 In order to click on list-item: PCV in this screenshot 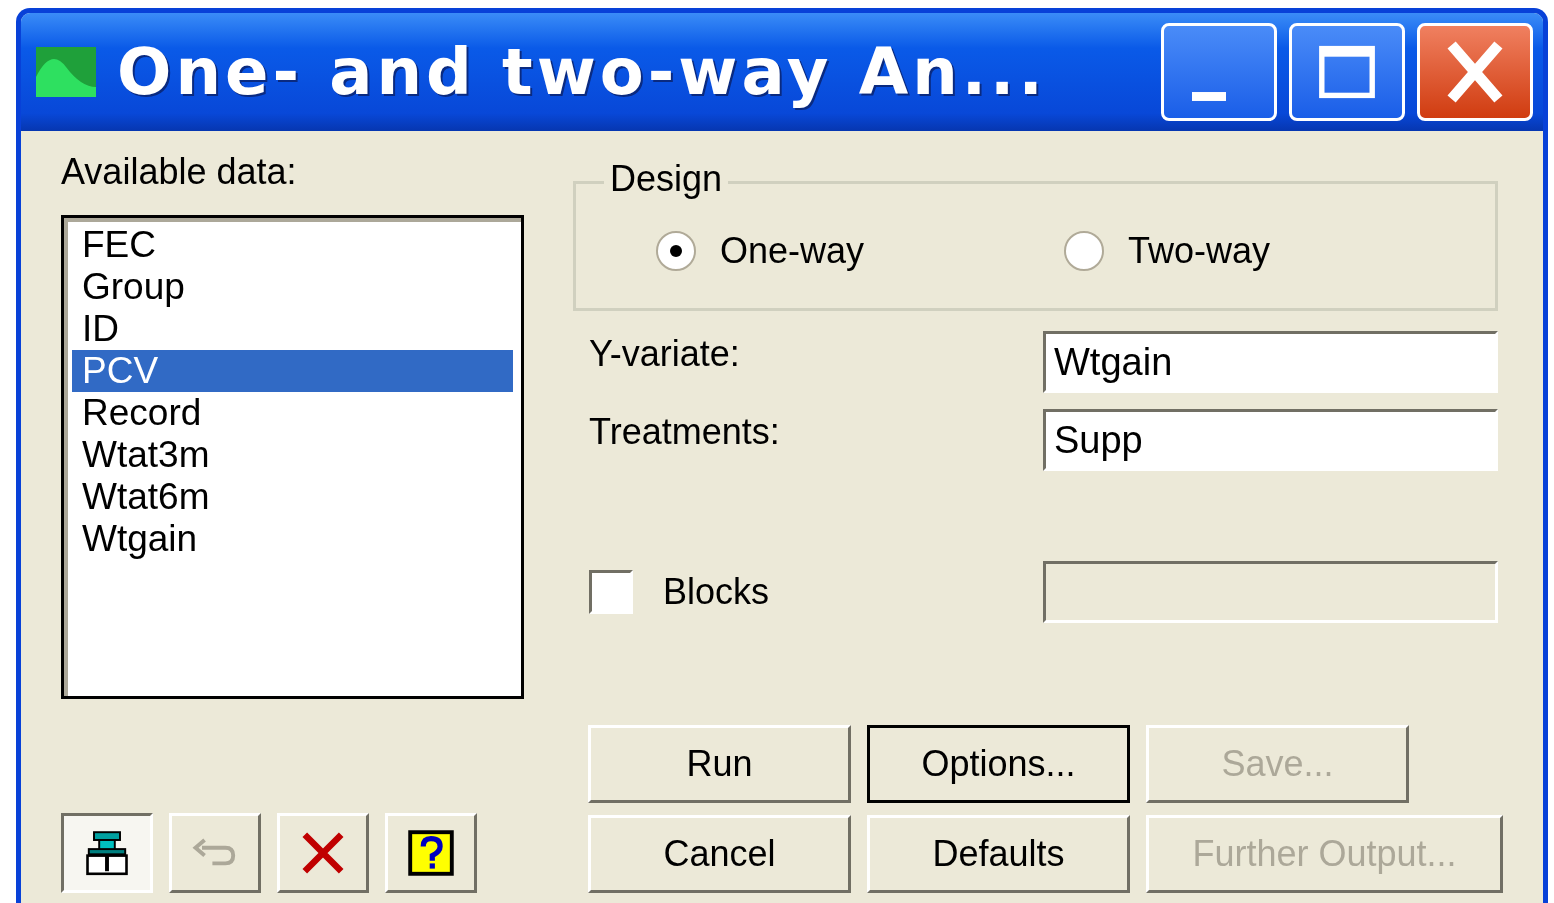, I will do `click(292, 371)`.